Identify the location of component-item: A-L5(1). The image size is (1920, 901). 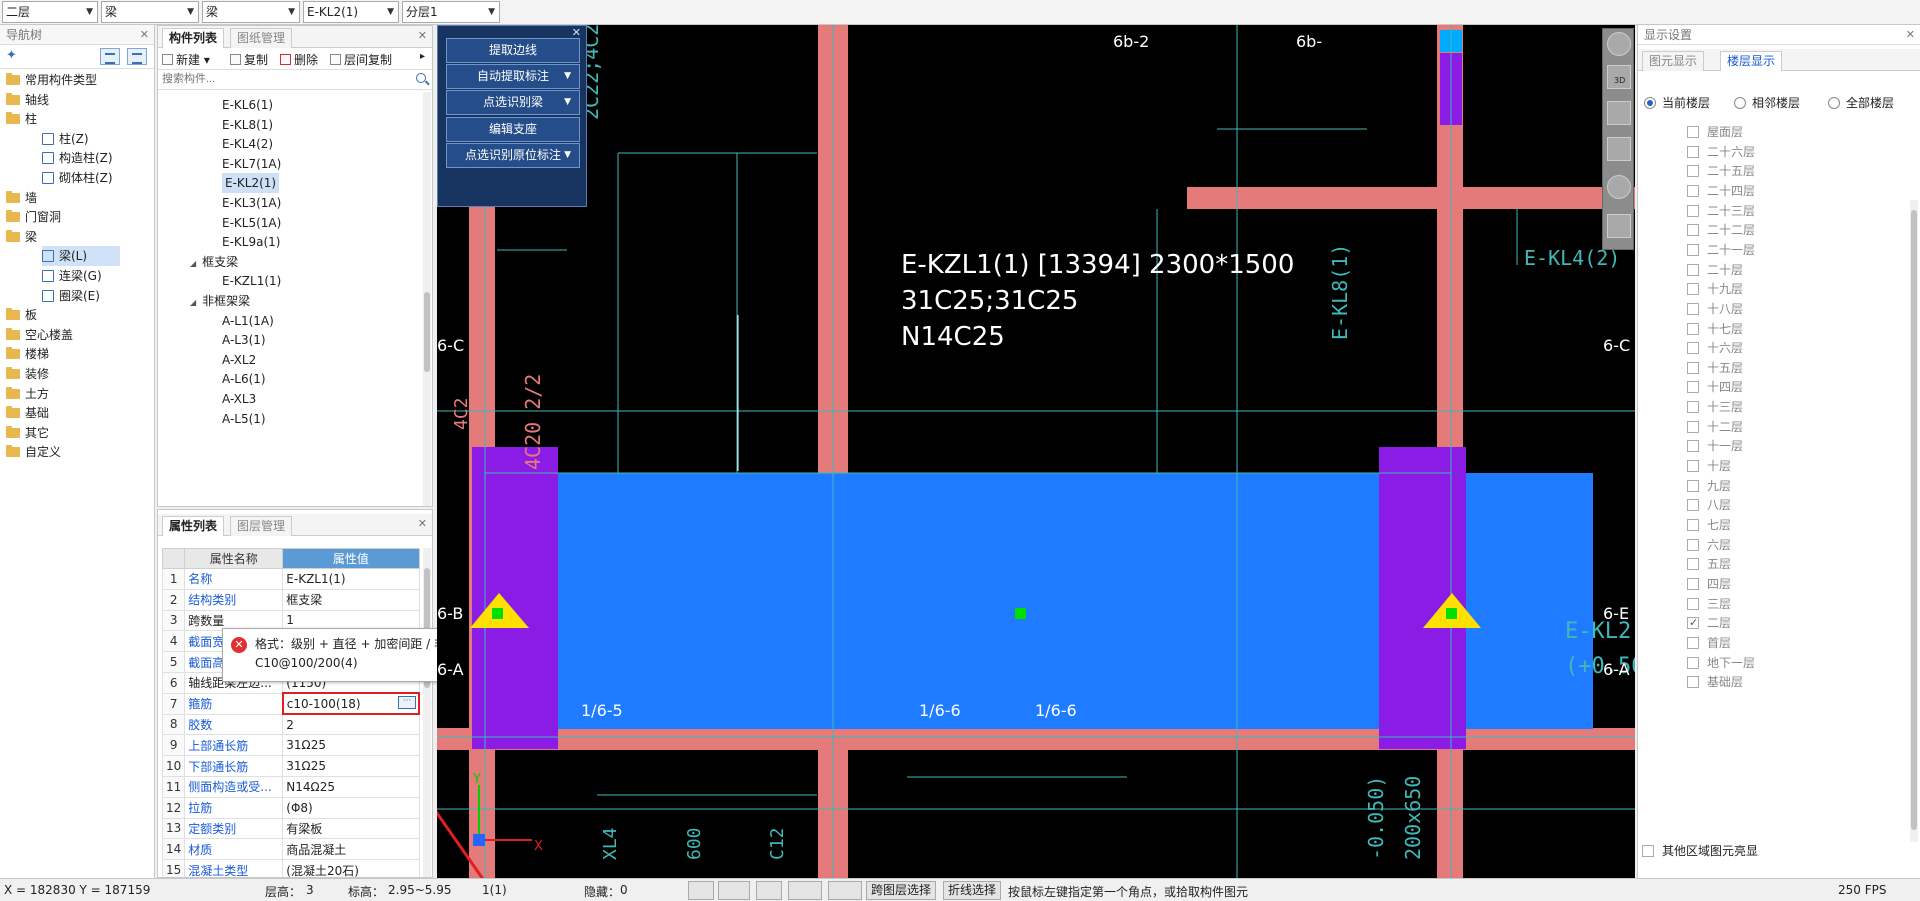
(244, 419).